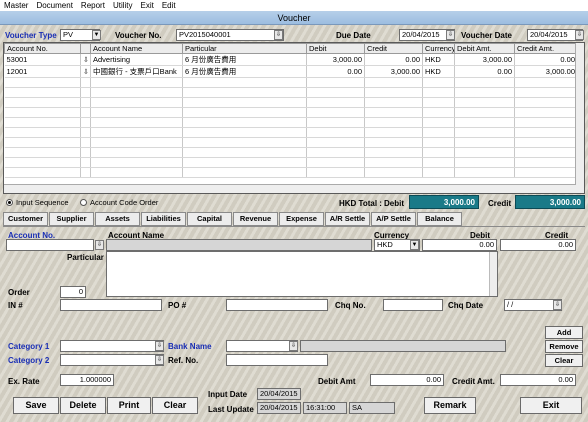 Image resolution: width=588 pixels, height=422 pixels. Describe the element at coordinates (493, 274) in the screenshot. I see `textarea-scrollbar` at that location.